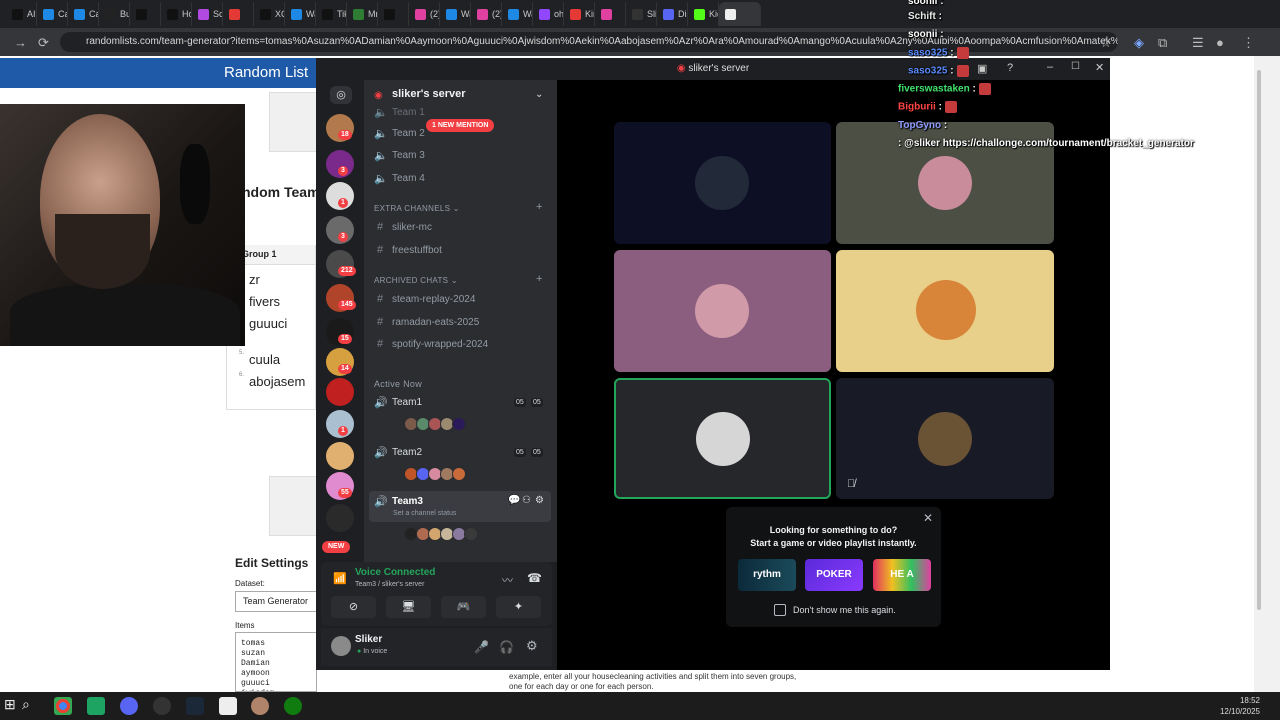  What do you see at coordinates (1106, 43) in the screenshot?
I see `bookmark-star-icon: ☆` at bounding box center [1106, 43].